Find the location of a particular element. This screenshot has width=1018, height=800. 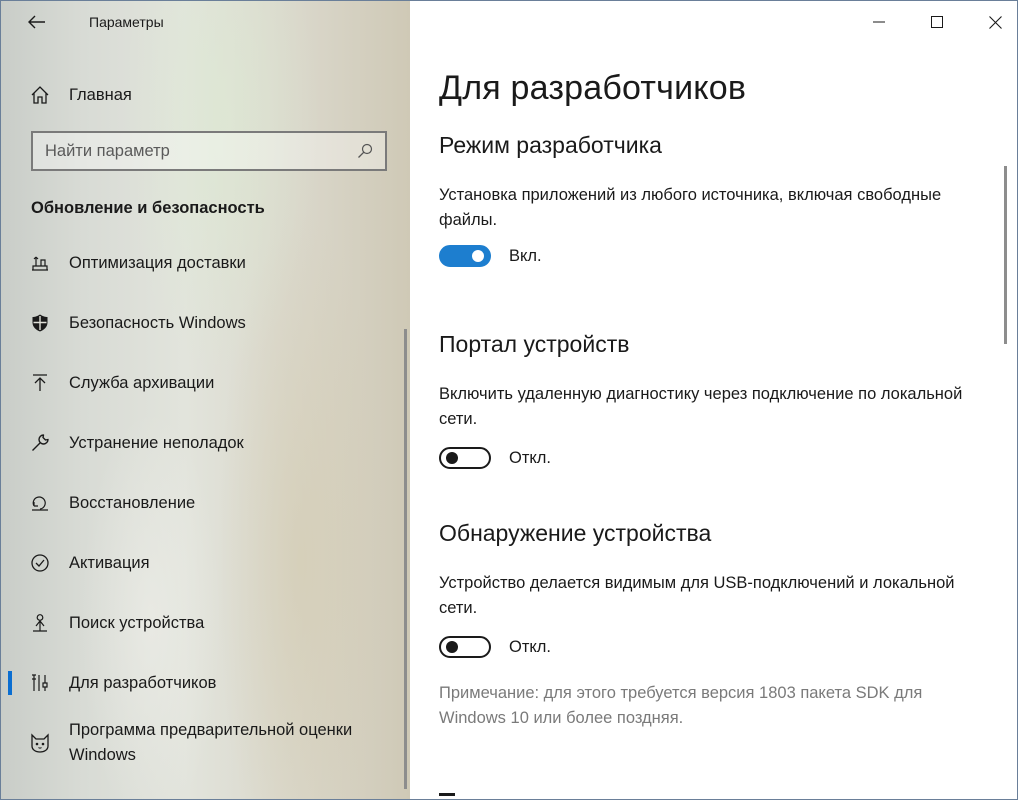

close-icon is located at coordinates (995, 22).